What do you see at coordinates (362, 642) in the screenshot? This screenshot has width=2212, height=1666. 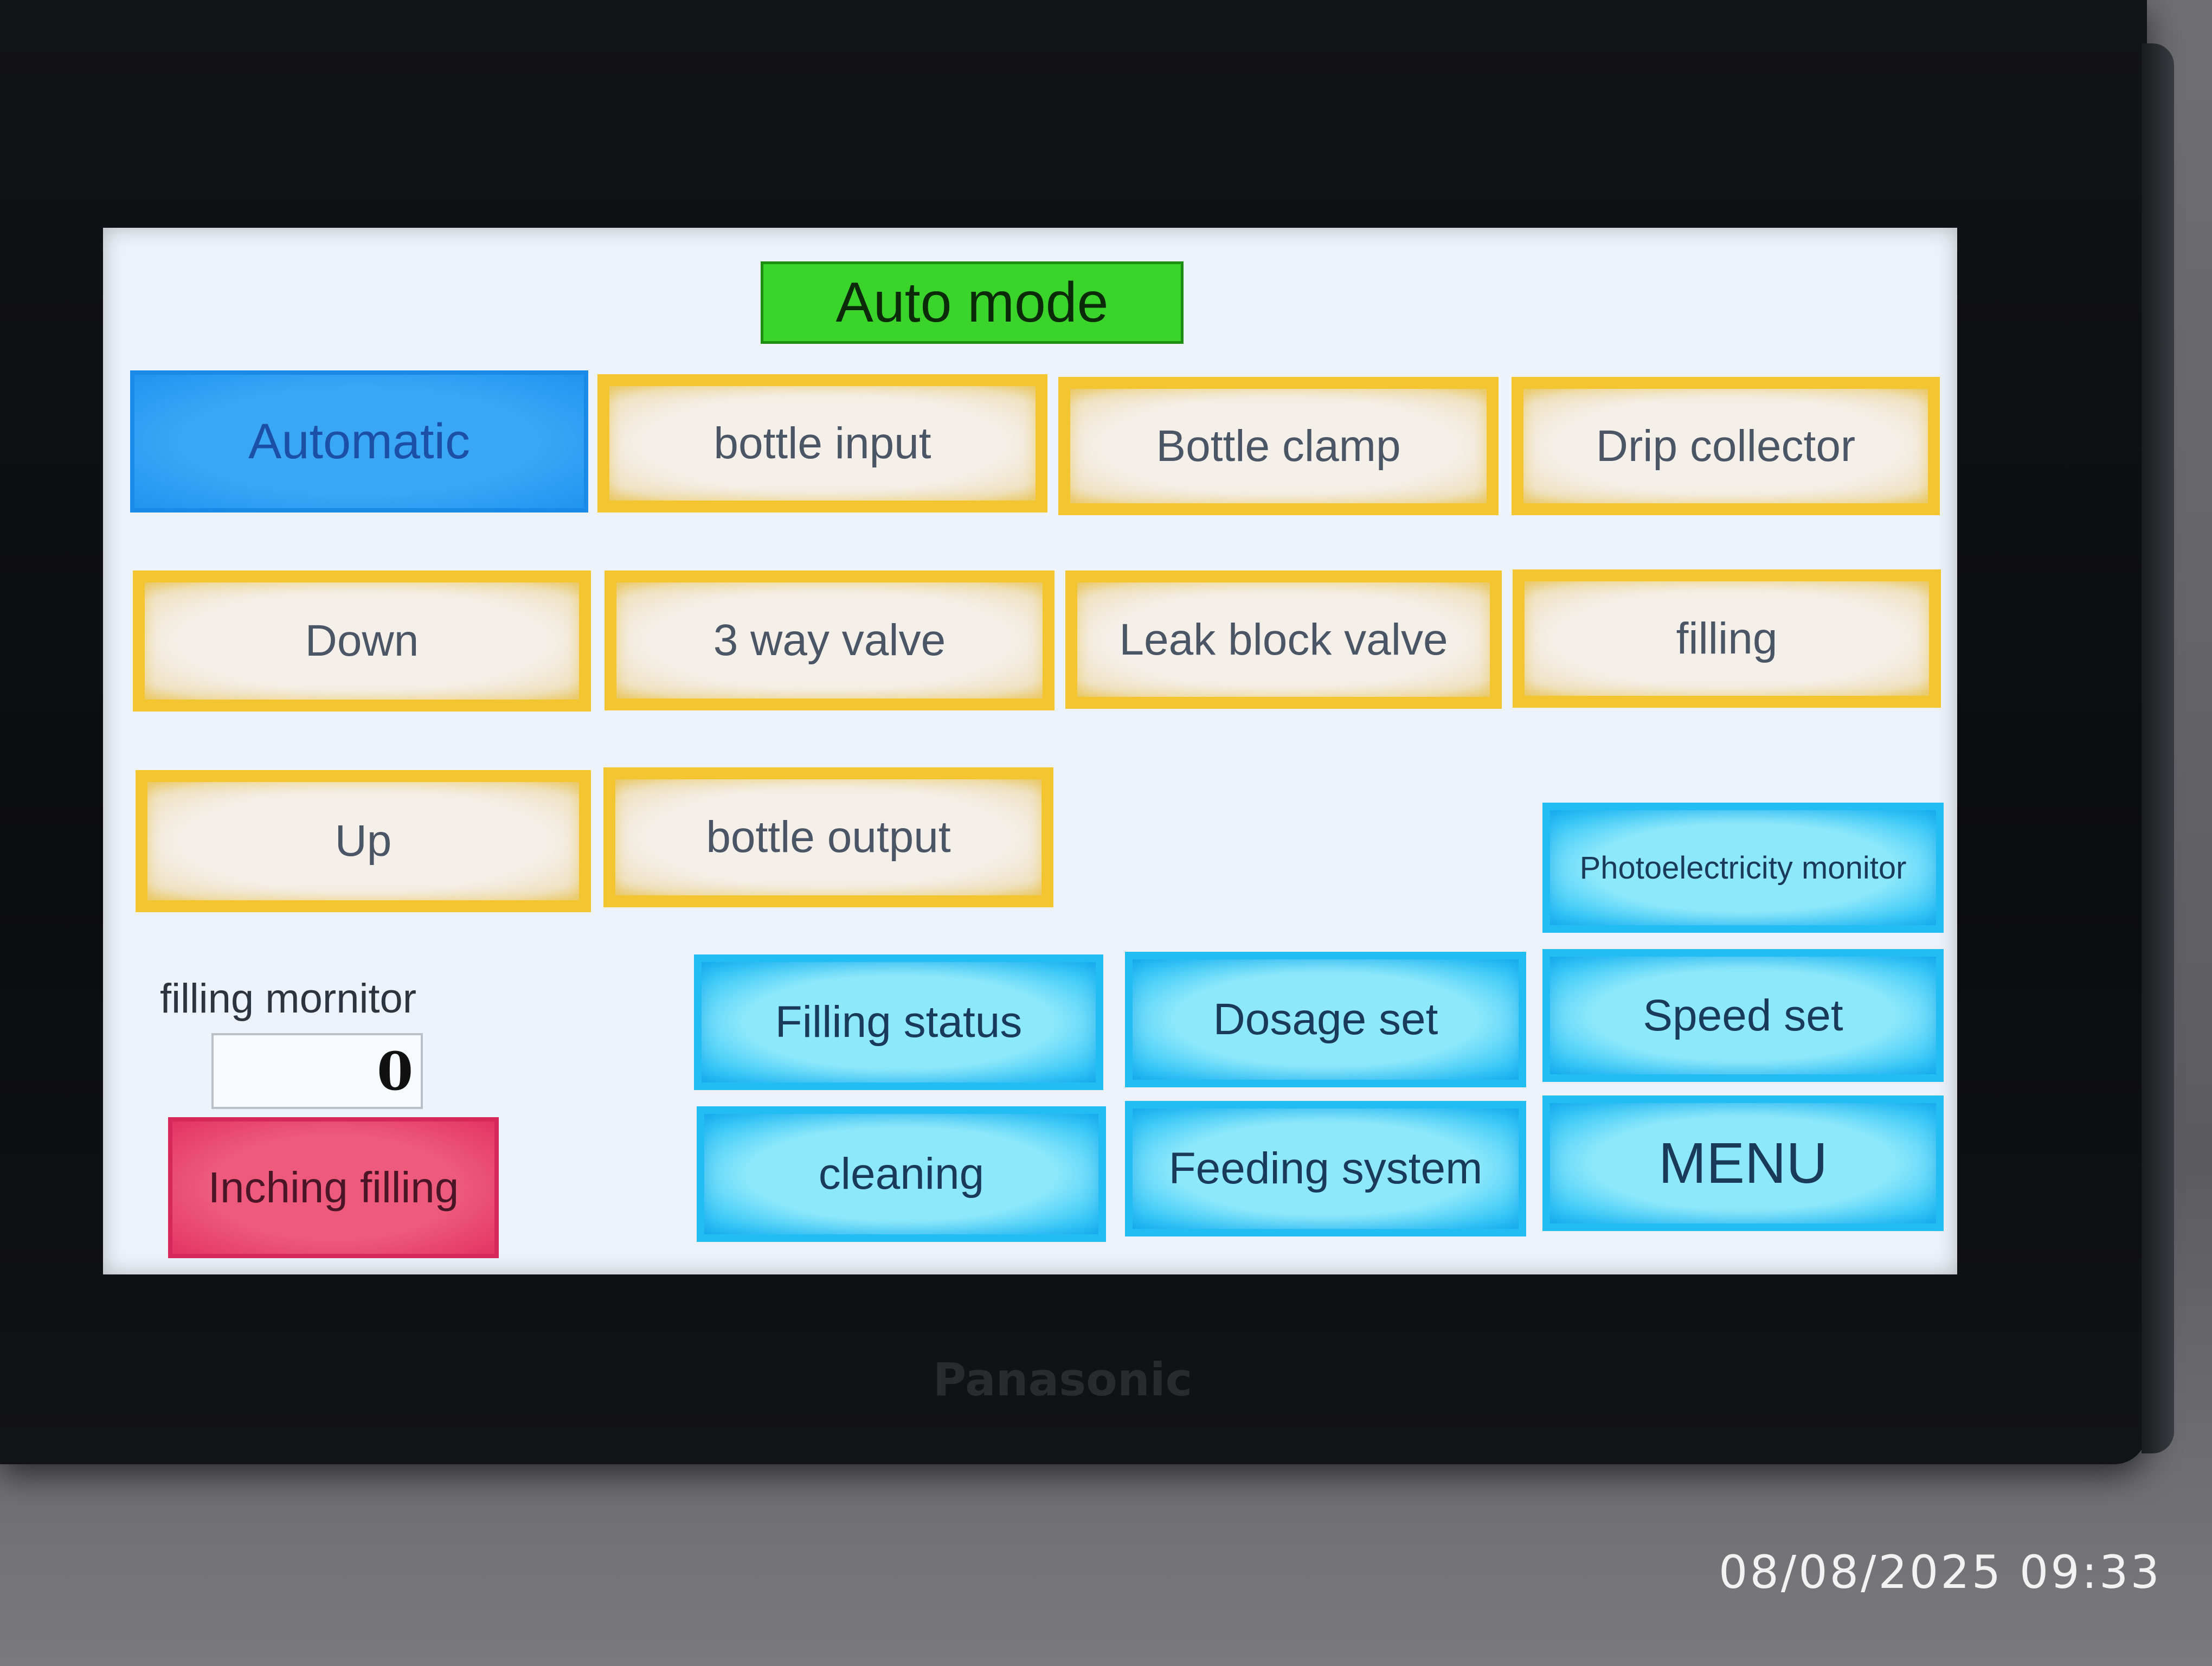 I see `down-button: Down` at bounding box center [362, 642].